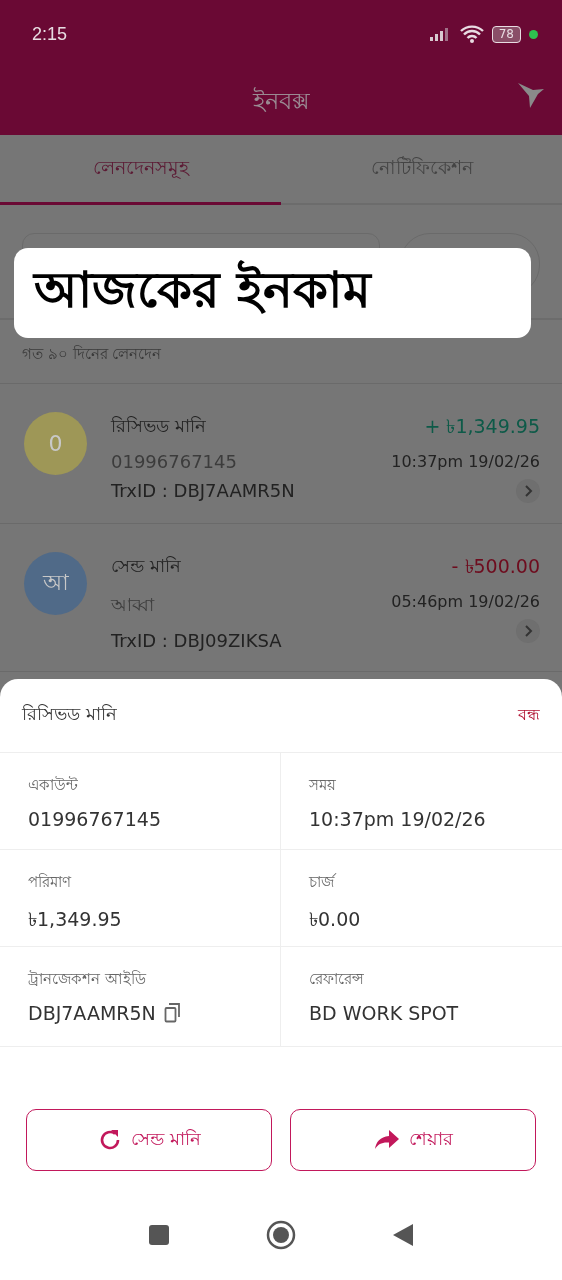 The image size is (562, 1280). What do you see at coordinates (465, 461) in the screenshot?
I see `transaction-time: 10:37pm 19/02/26` at bounding box center [465, 461].